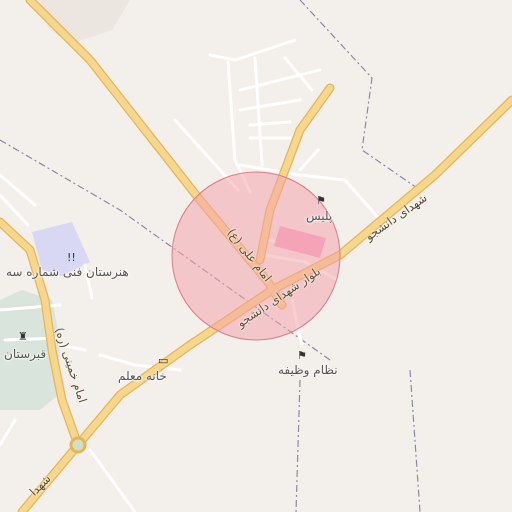 This screenshot has width=512, height=512. What do you see at coordinates (308, 370) in the screenshot?
I see `military-label: نظام وظیفه` at bounding box center [308, 370].